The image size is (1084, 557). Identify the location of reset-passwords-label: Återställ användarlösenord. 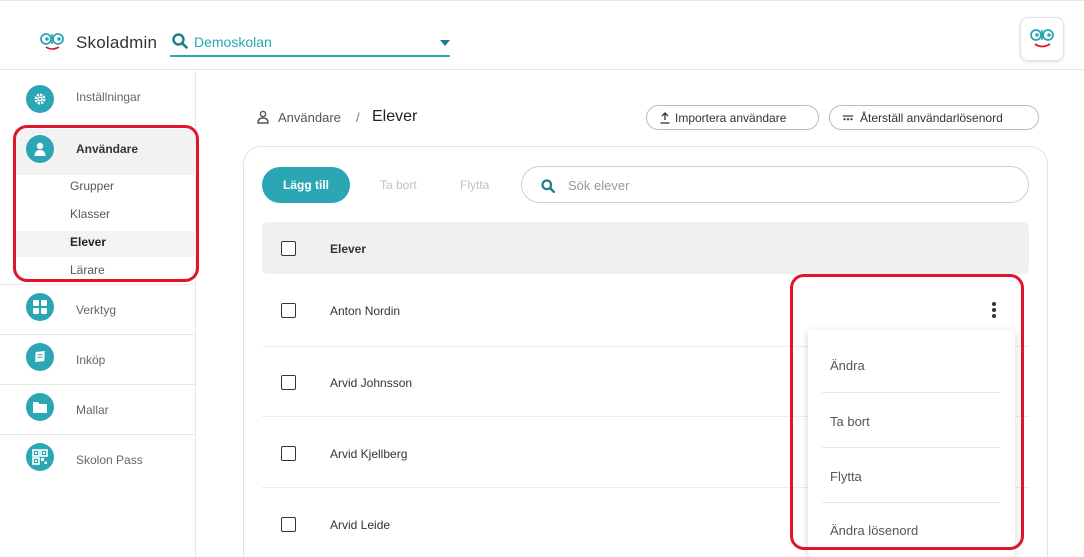
(931, 118).